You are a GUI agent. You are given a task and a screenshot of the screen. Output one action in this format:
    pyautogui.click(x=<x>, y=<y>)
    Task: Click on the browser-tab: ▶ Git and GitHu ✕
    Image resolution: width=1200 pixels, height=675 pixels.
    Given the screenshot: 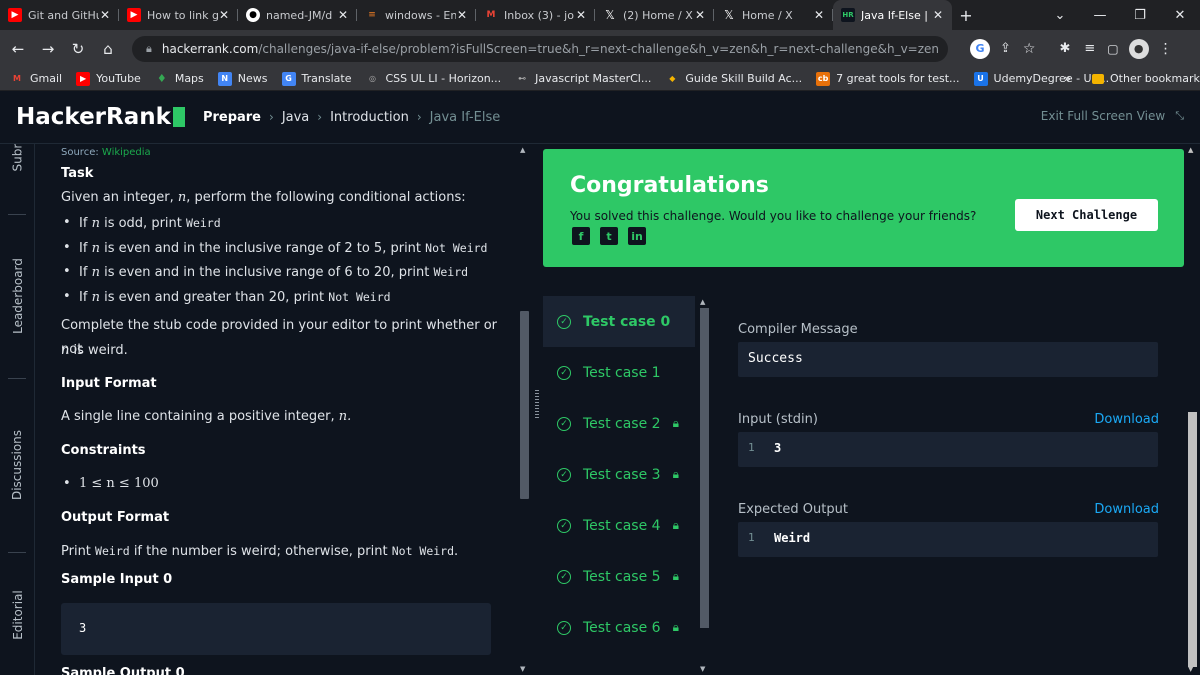 What is the action you would take?
    pyautogui.click(x=59, y=15)
    